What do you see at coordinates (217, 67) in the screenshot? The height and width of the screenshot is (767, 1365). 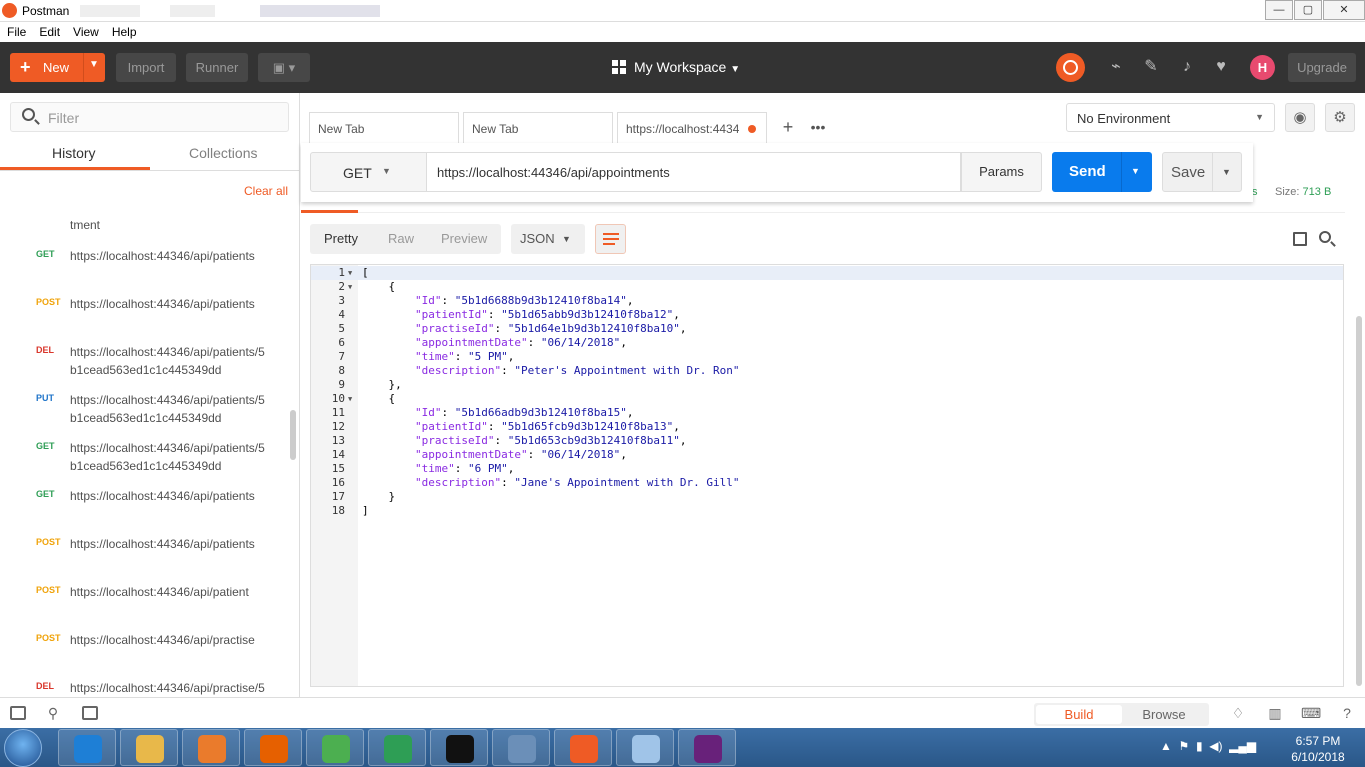 I see `runner-button: Runner` at bounding box center [217, 67].